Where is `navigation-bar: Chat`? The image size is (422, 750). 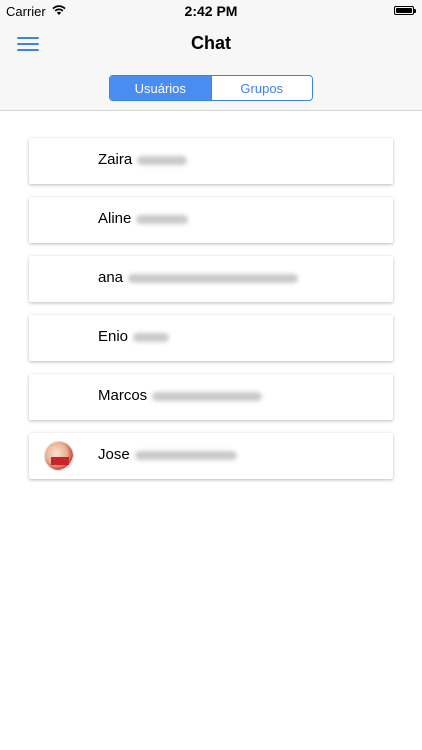 navigation-bar: Chat is located at coordinates (211, 44).